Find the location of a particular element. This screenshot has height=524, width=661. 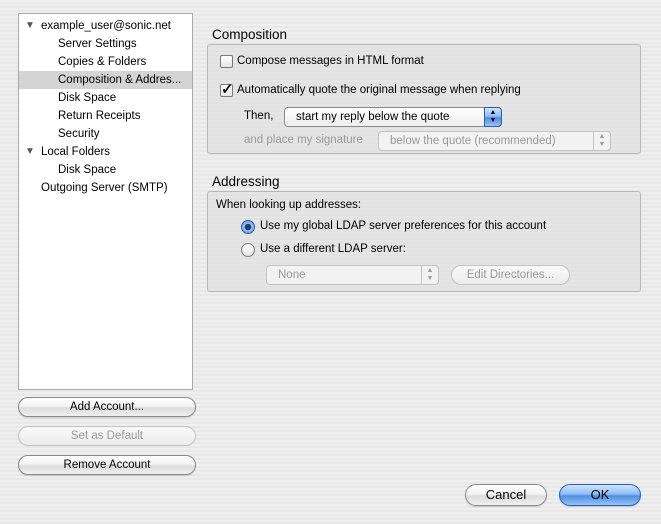

ldap-server-select: None ▲ ▼ is located at coordinates (352, 275).